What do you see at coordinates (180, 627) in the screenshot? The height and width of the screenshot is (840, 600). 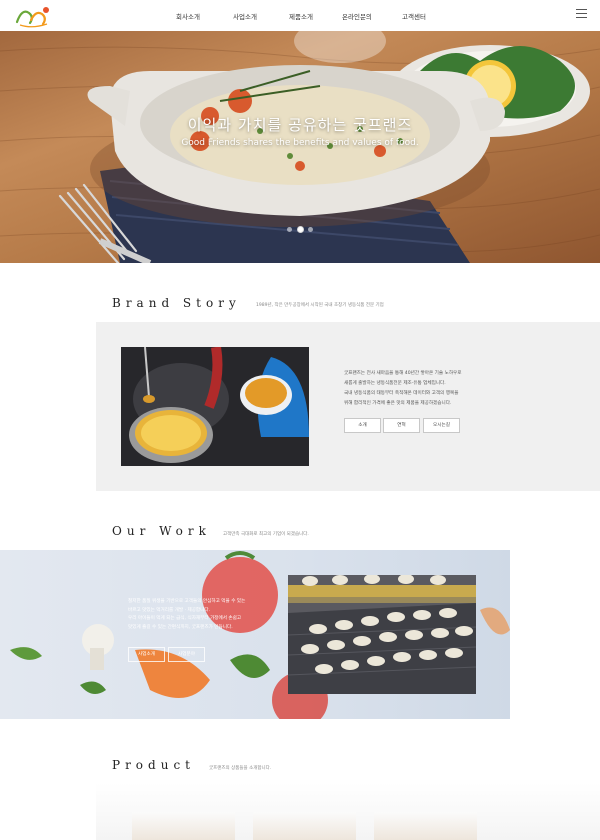 I see `work-text-line-4: 맛있게 즐길 수 있는 간편식까지, 굿프랜즈가 만듭니다.` at bounding box center [180, 627].